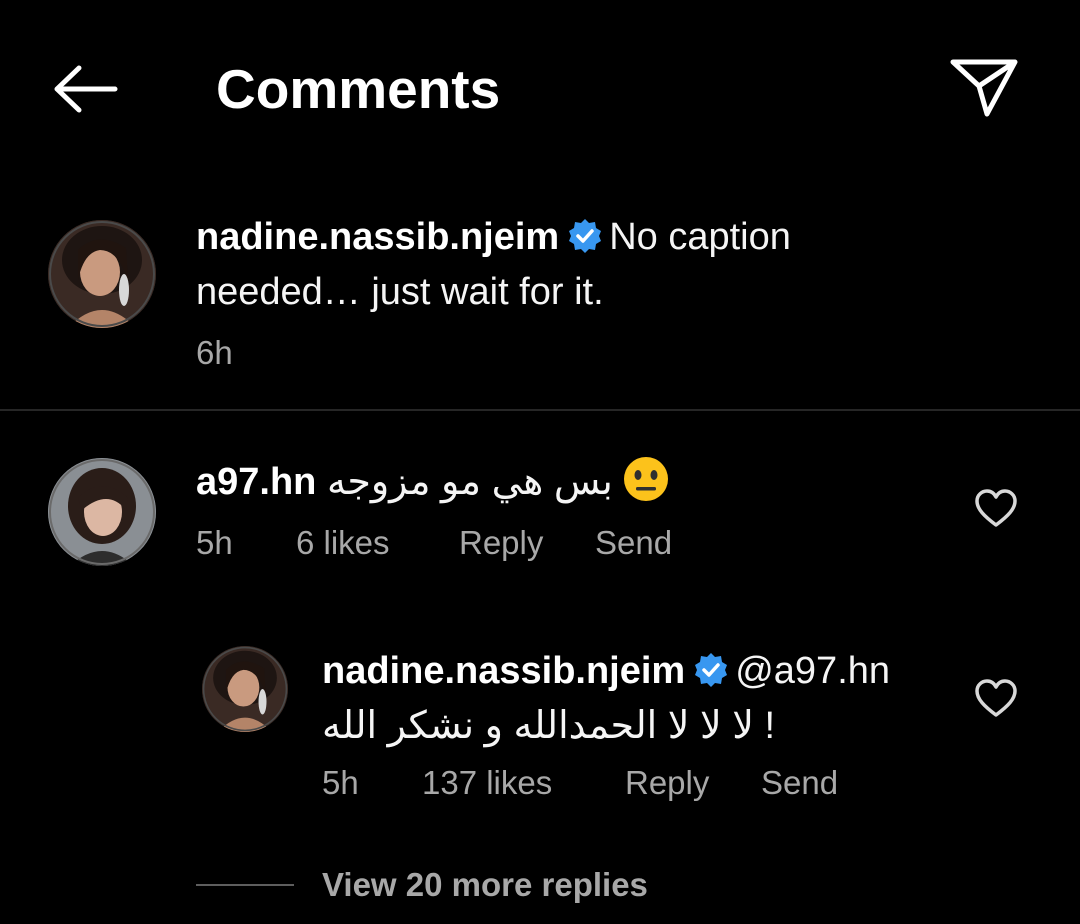 This screenshot has height=924, width=1080. Describe the element at coordinates (646, 485) in the screenshot. I see `neutral-face-emoji-icon` at that location.